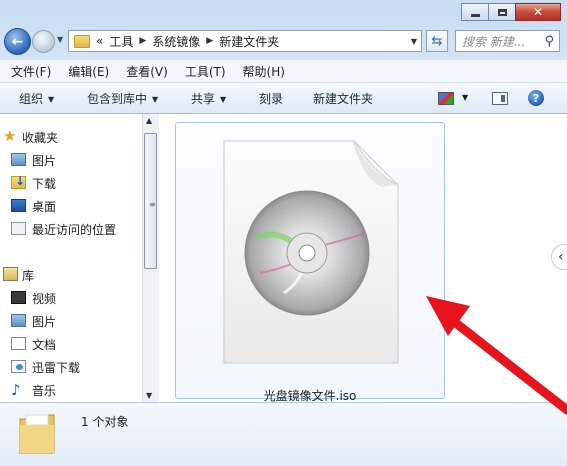 The width and height of the screenshot is (567, 466). Describe the element at coordinates (496, 355) in the screenshot. I see `annotation-arrow` at that location.